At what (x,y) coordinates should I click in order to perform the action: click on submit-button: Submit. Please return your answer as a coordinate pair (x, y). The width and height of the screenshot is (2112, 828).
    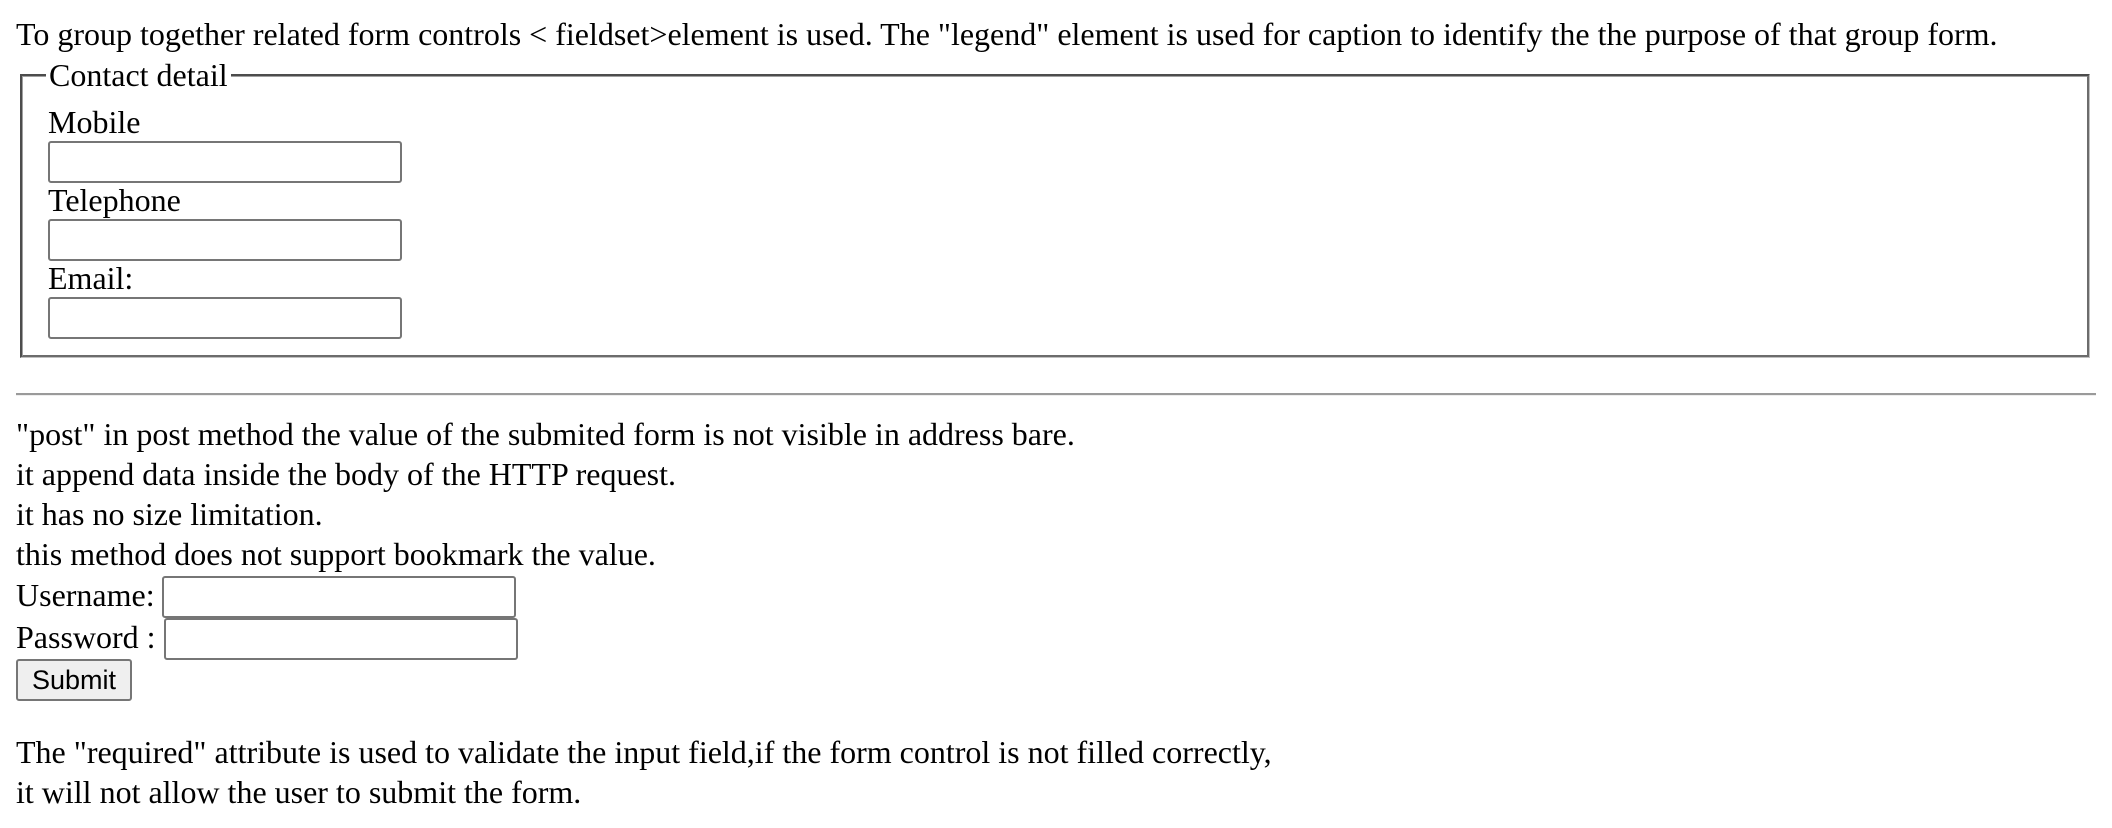
    Looking at the image, I should click on (74, 680).